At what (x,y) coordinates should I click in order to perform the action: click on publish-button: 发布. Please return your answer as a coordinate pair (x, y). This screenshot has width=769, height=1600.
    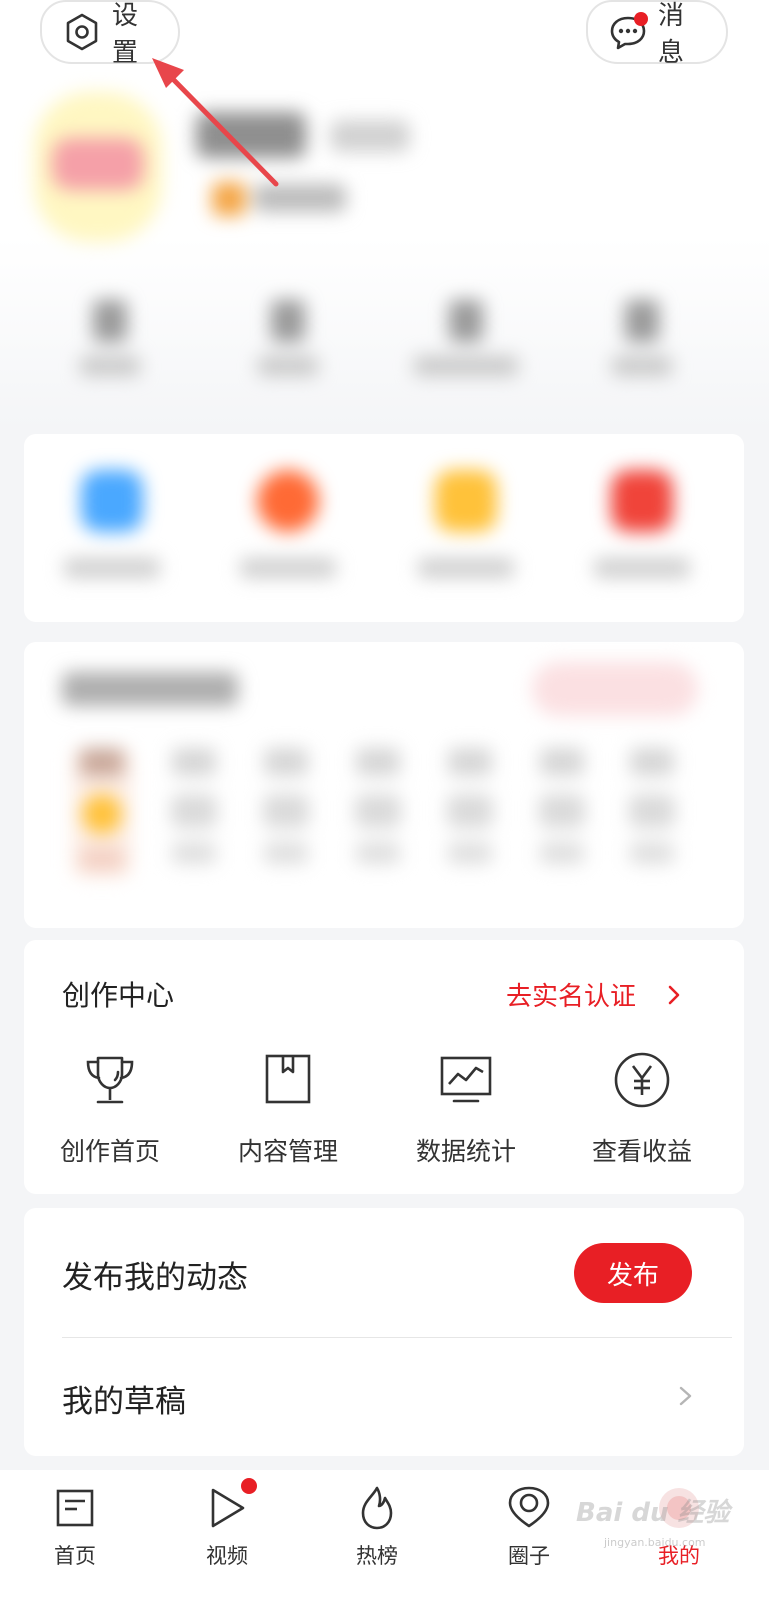
    Looking at the image, I should click on (633, 1273).